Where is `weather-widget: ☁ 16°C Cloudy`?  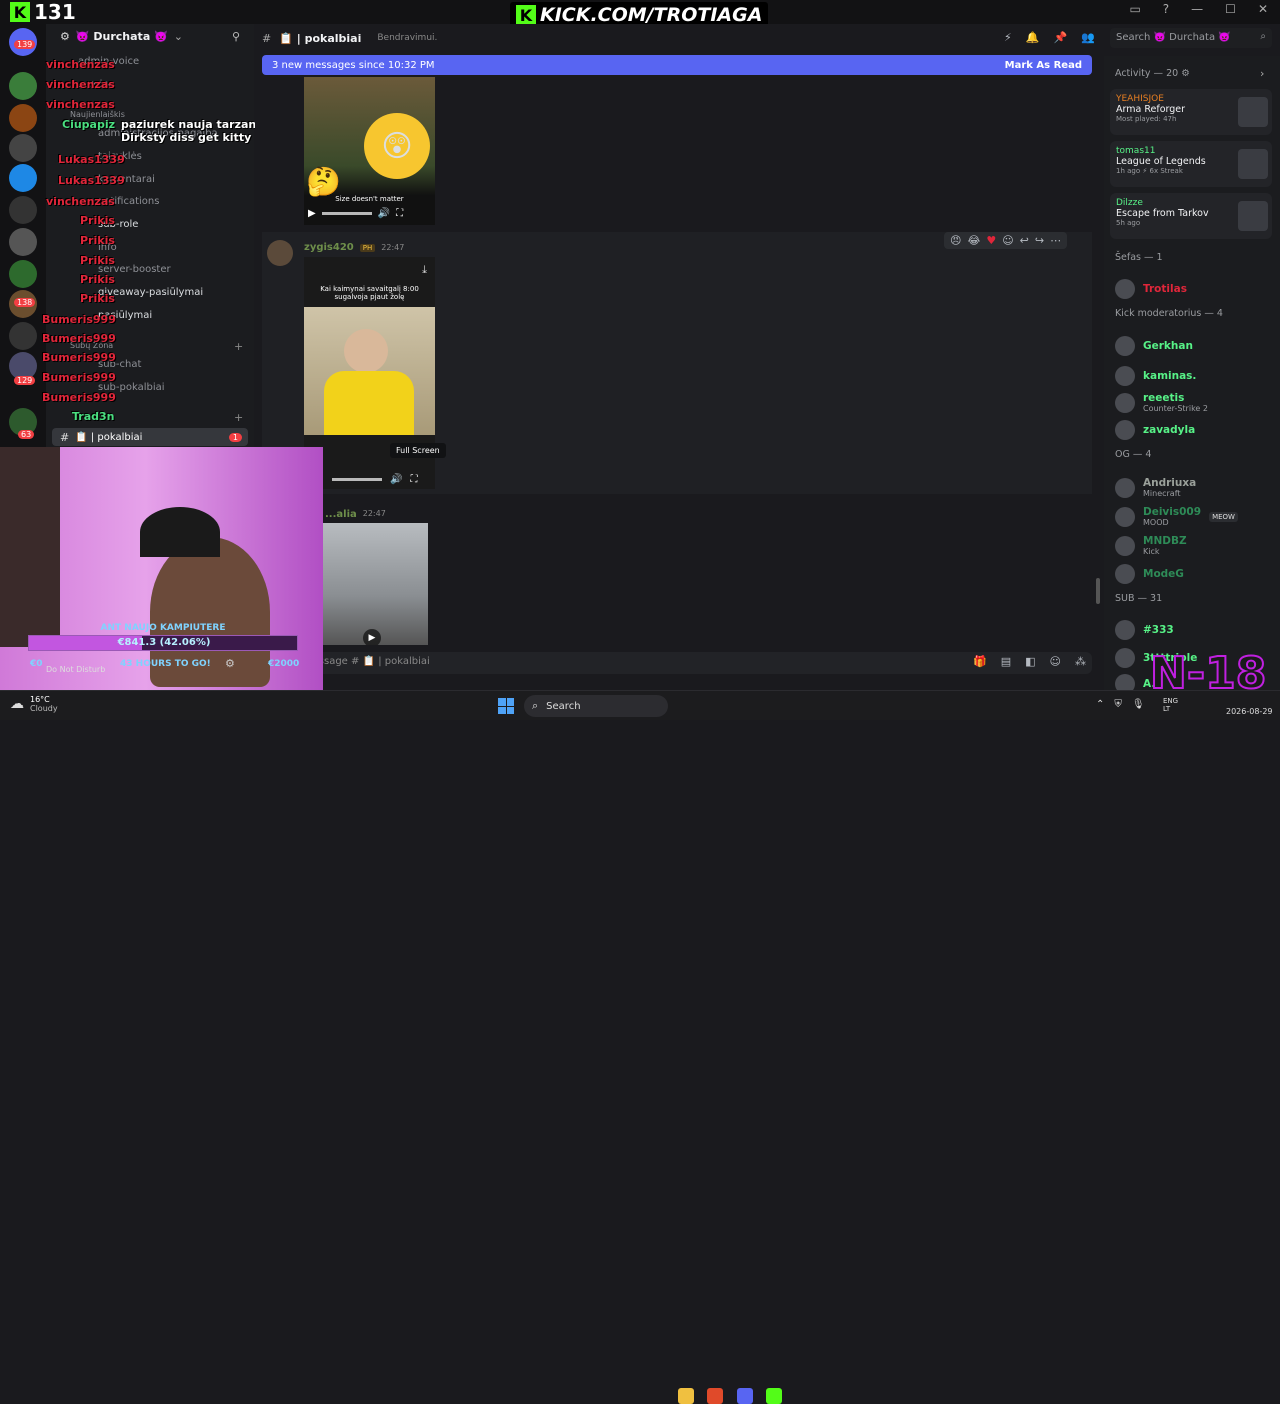 weather-widget: ☁ 16°C Cloudy is located at coordinates (34, 704).